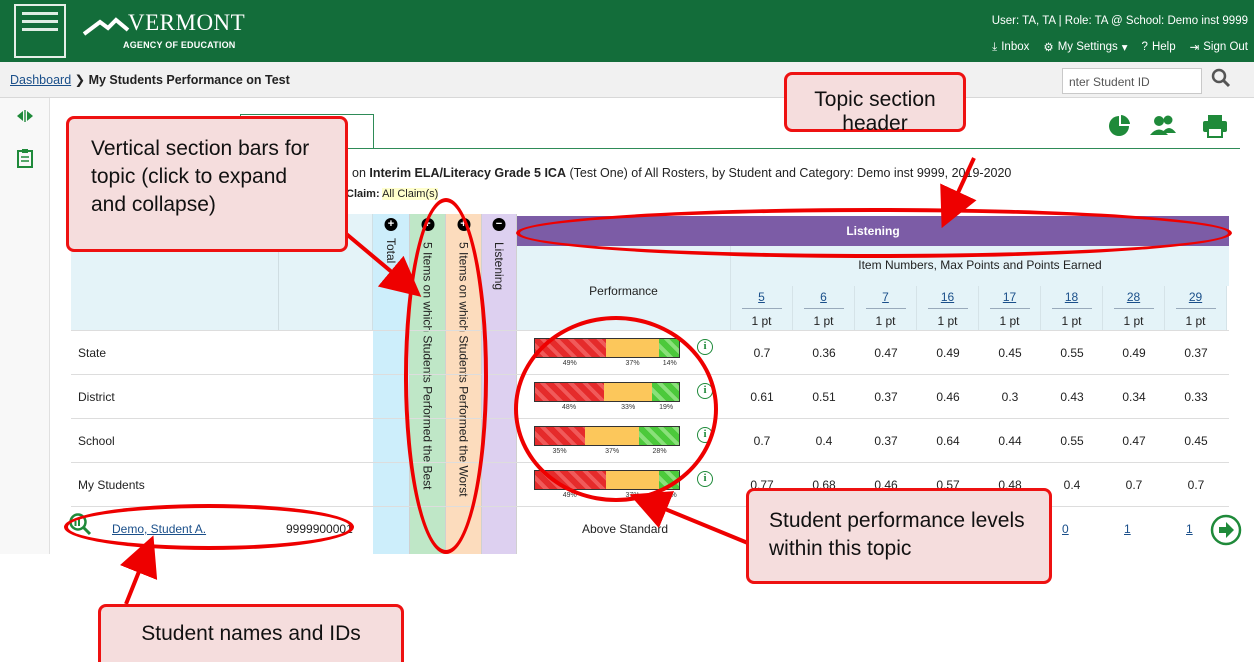 The image size is (1254, 662). I want to click on inbox-link: ⤓ Inbox, so click(1010, 47).